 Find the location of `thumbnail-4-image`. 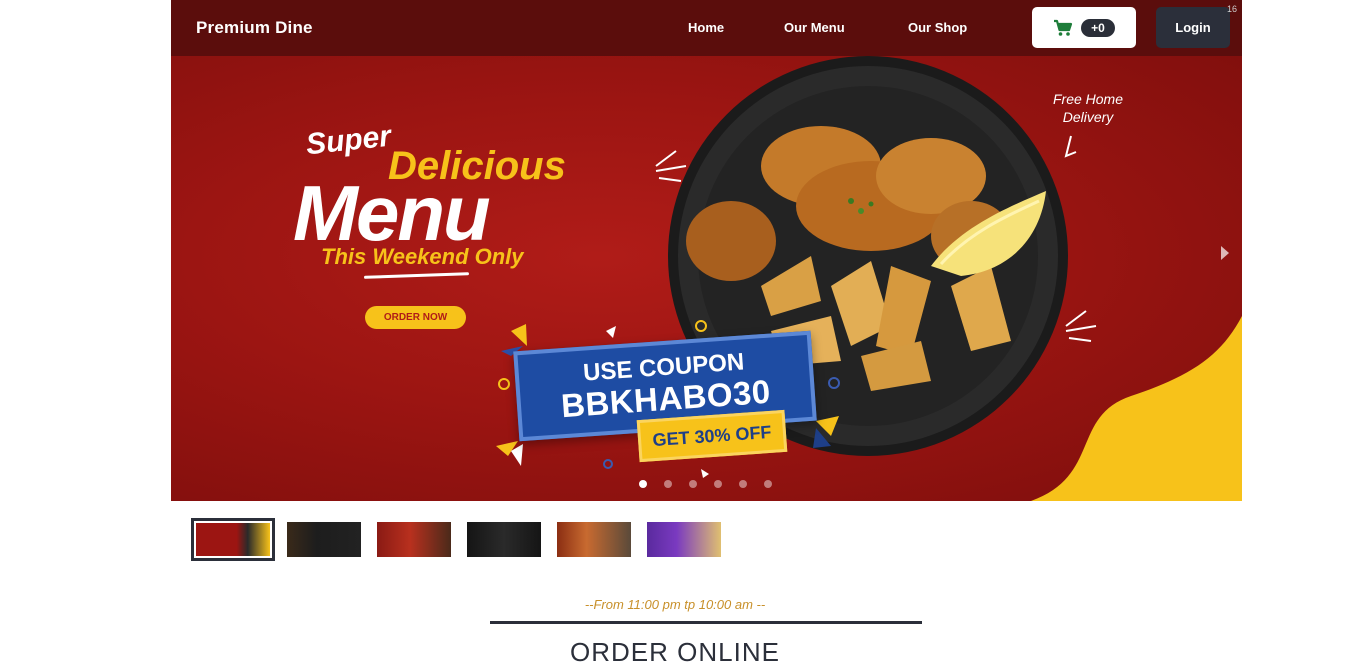

thumbnail-4-image is located at coordinates (504, 539).